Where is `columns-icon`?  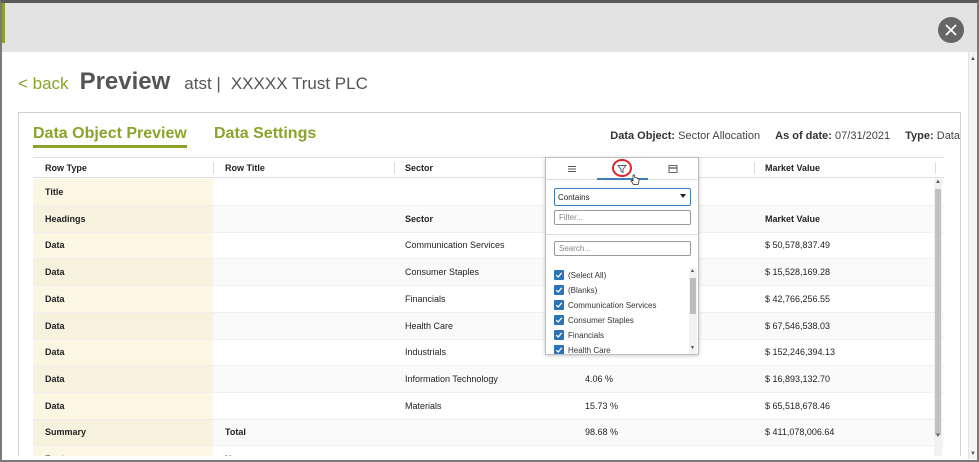
columns-icon is located at coordinates (673, 169).